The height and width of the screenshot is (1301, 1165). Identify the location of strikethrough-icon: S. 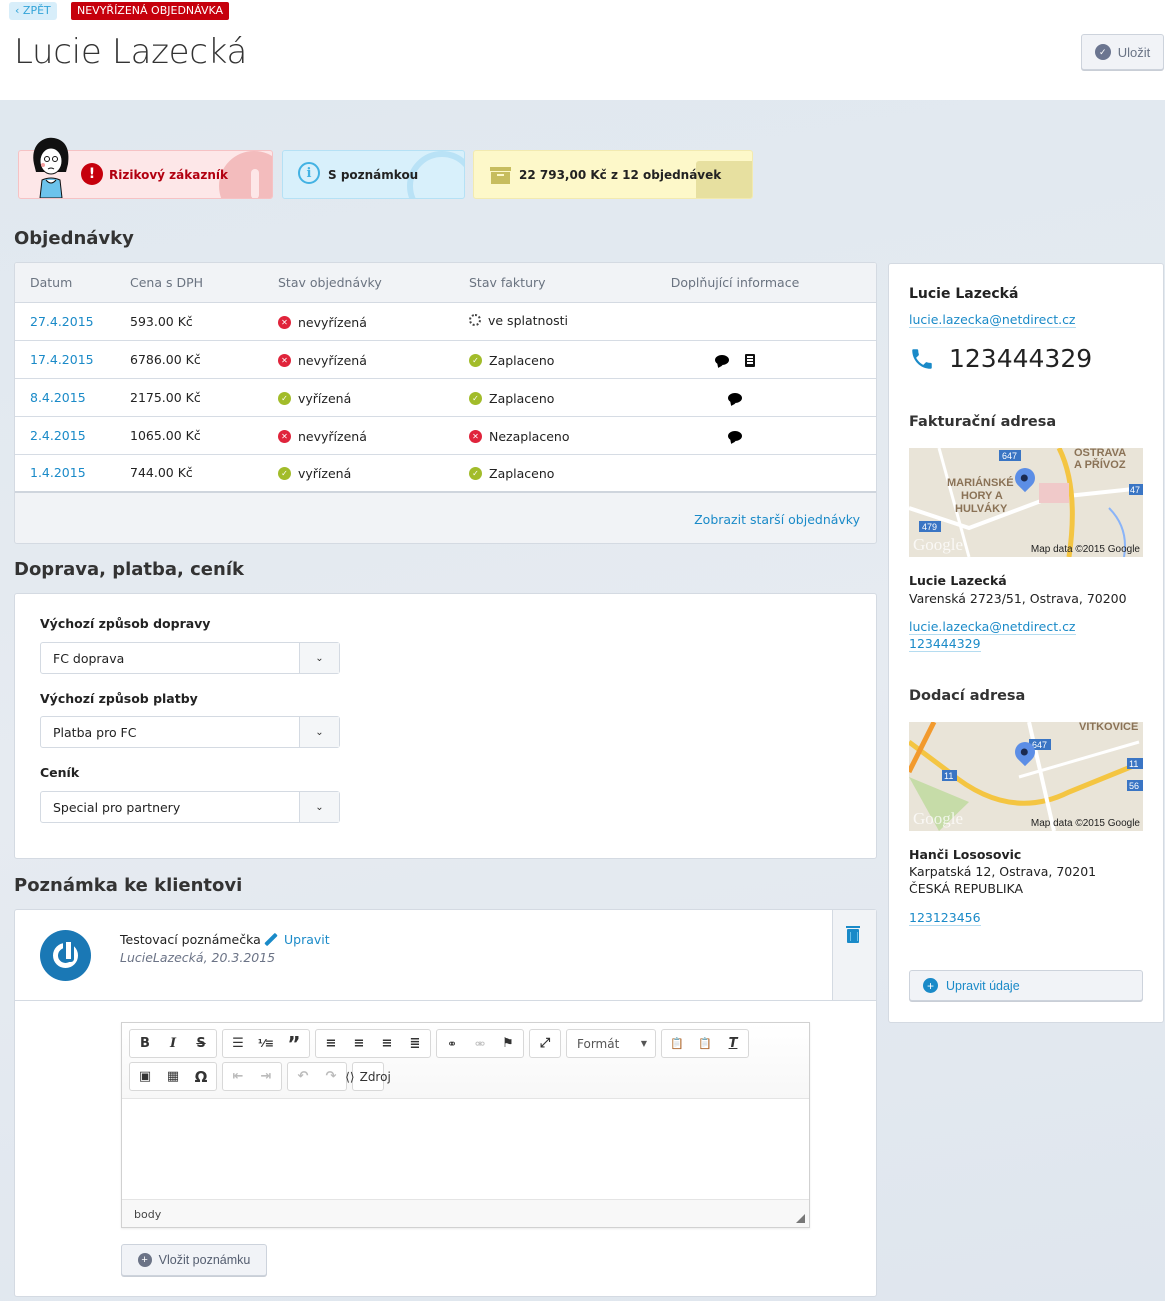
(201, 1043).